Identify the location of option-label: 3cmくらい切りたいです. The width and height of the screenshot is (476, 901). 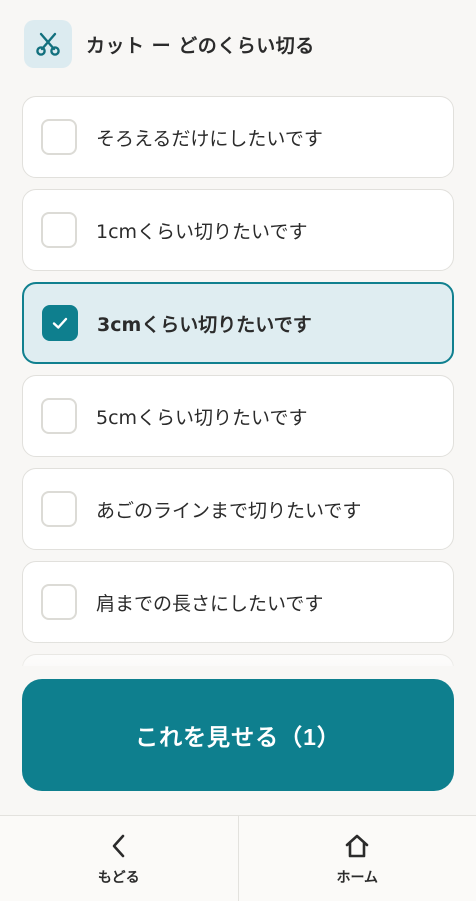
(204, 323).